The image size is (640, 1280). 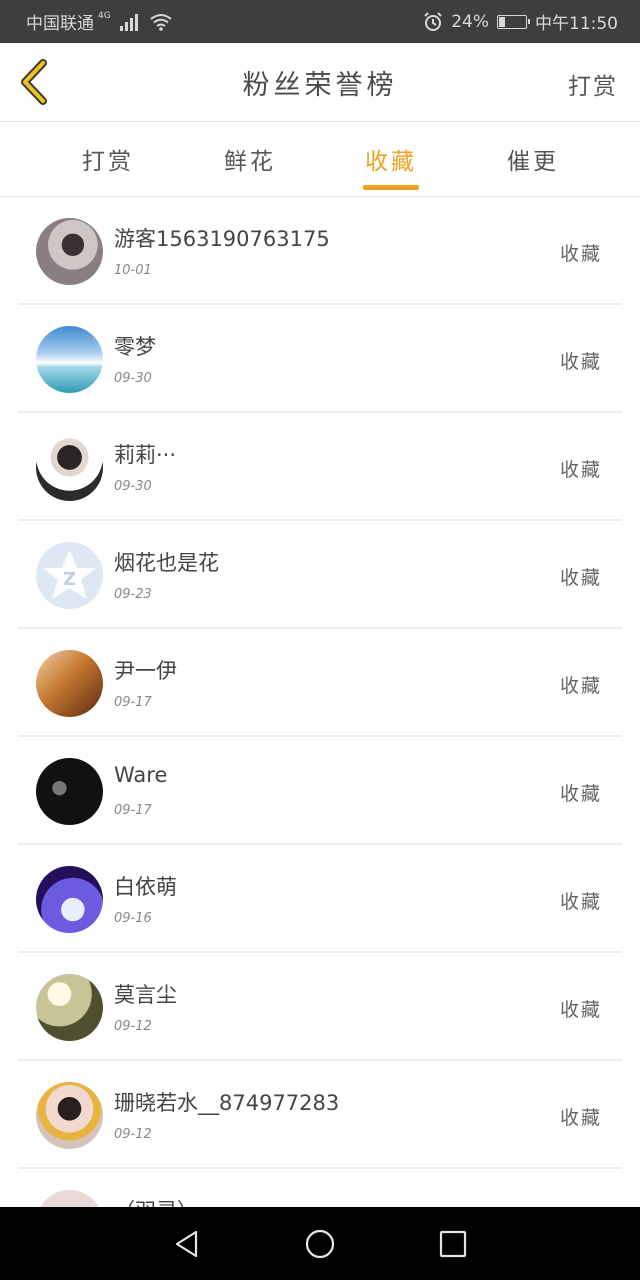 I want to click on chevron-left-icon, so click(x=34, y=82).